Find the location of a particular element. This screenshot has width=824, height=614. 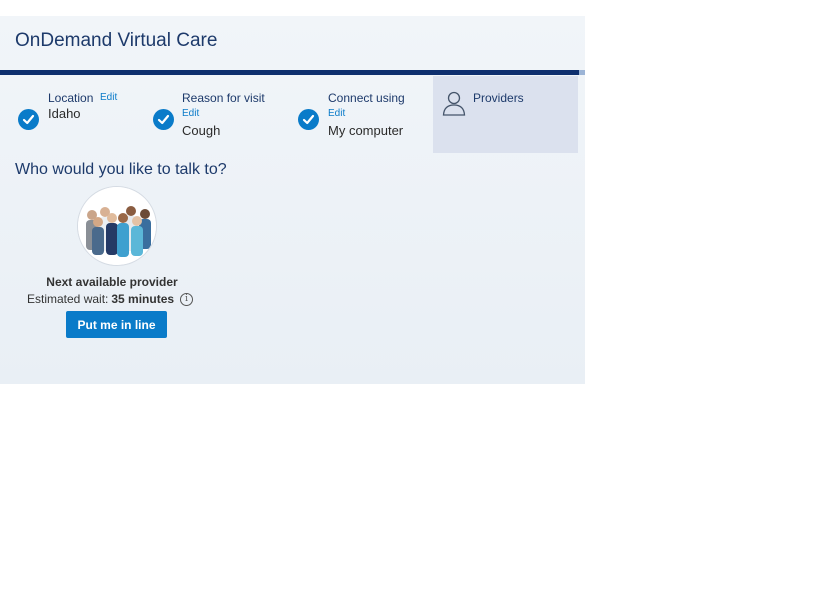

step-reason-label: Reason for visit is located at coordinates (223, 98).